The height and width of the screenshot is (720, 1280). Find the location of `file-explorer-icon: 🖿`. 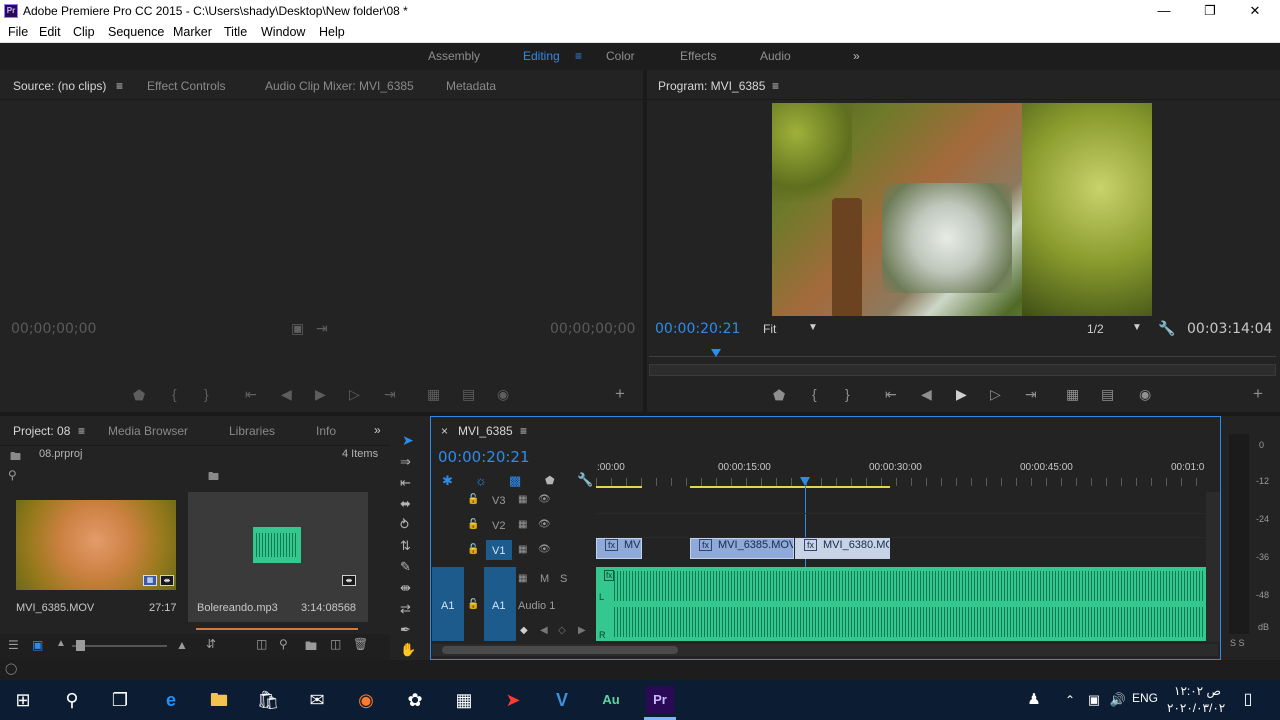

file-explorer-icon: 🖿 is located at coordinates (219, 700).